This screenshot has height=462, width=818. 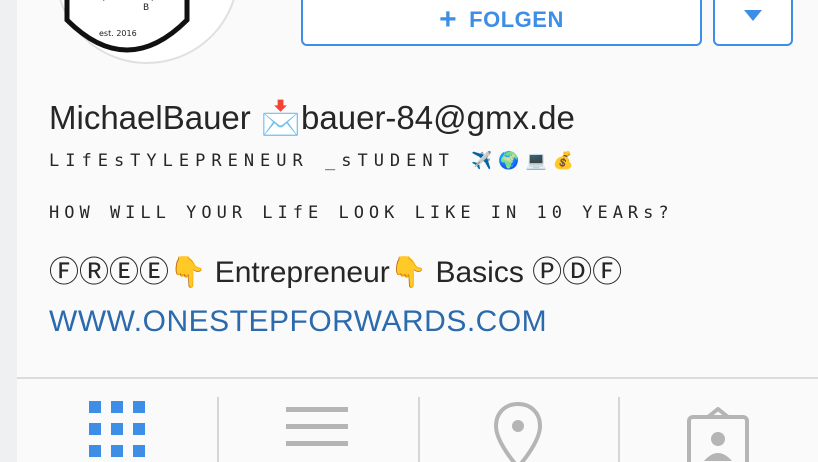 What do you see at coordinates (317, 426) in the screenshot?
I see `list-icon` at bounding box center [317, 426].